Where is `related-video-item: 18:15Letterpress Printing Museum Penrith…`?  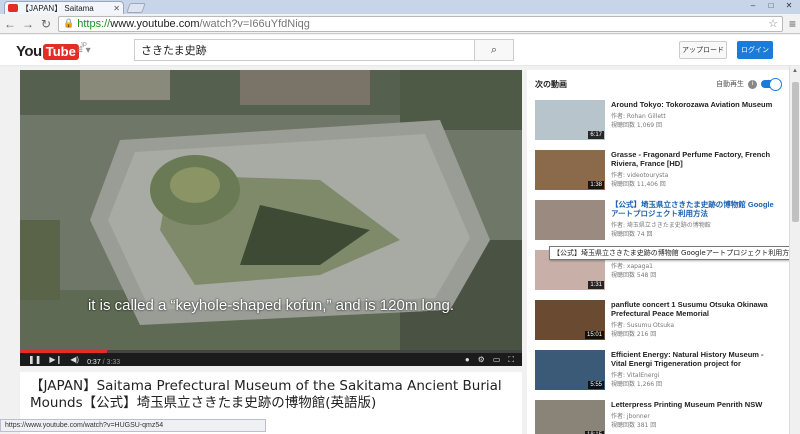 related-video-item: 18:15Letterpress Printing Museum Penrith… is located at coordinates (658, 417).